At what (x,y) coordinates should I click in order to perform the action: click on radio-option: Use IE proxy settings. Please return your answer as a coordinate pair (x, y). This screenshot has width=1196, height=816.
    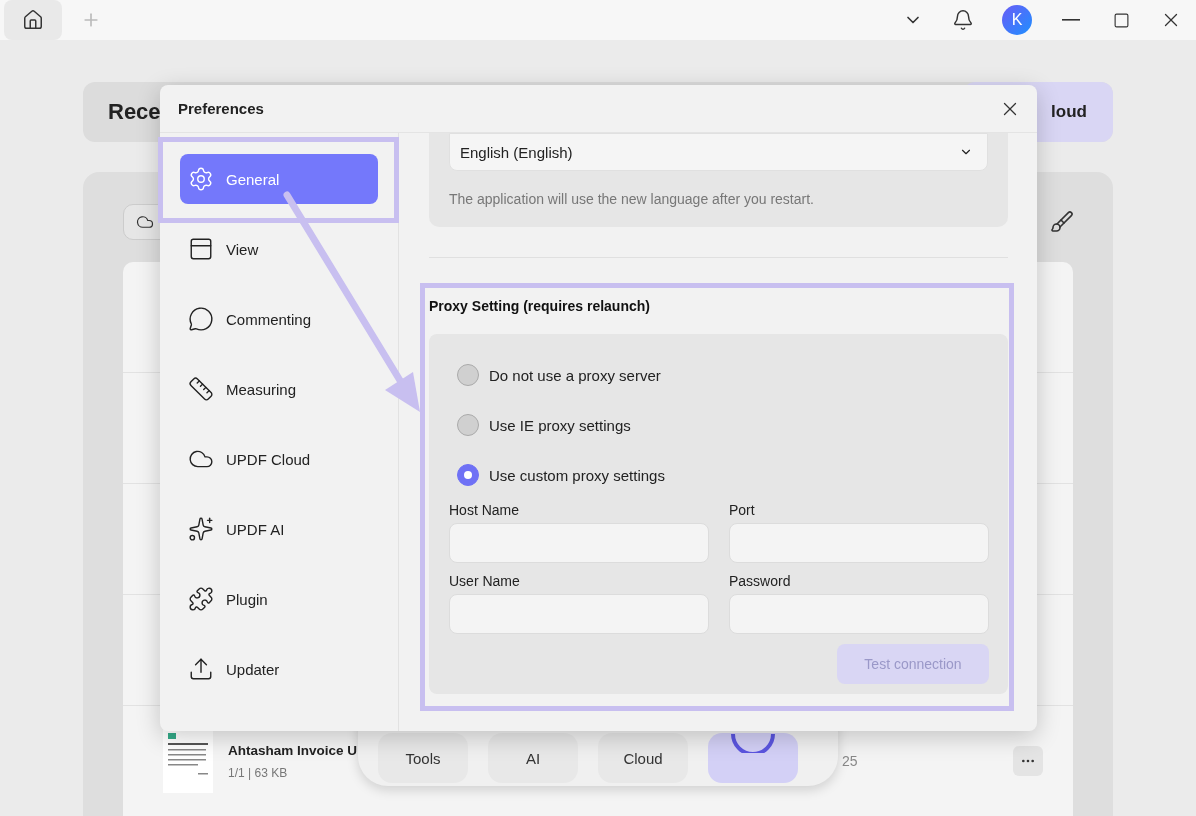
    Looking at the image, I should click on (719, 425).